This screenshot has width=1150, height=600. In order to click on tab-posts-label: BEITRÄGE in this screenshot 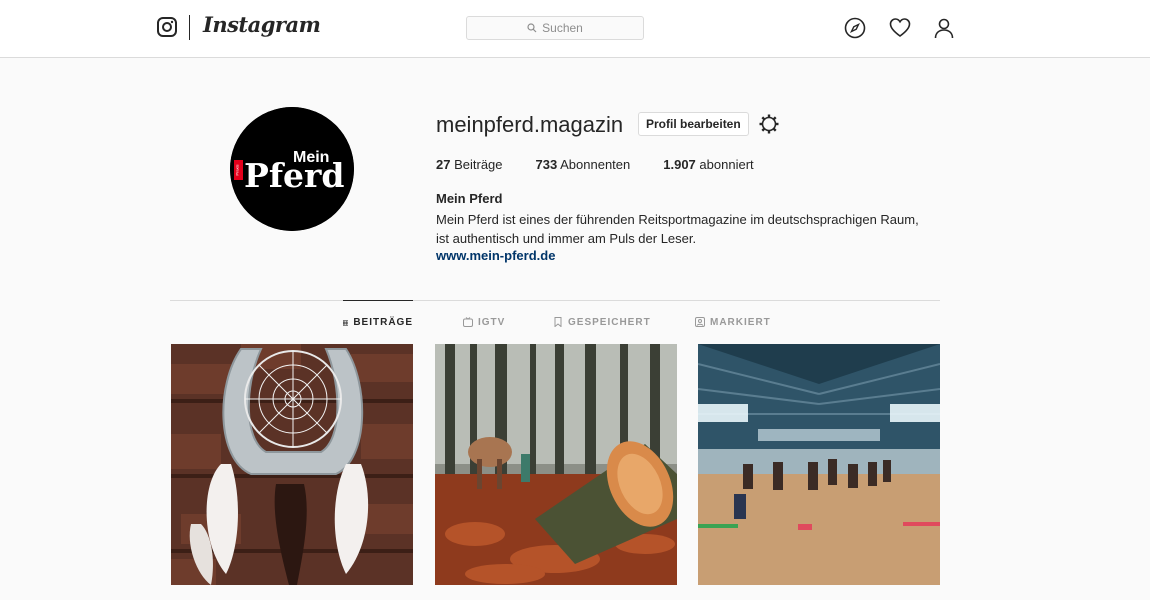, I will do `click(383, 322)`.